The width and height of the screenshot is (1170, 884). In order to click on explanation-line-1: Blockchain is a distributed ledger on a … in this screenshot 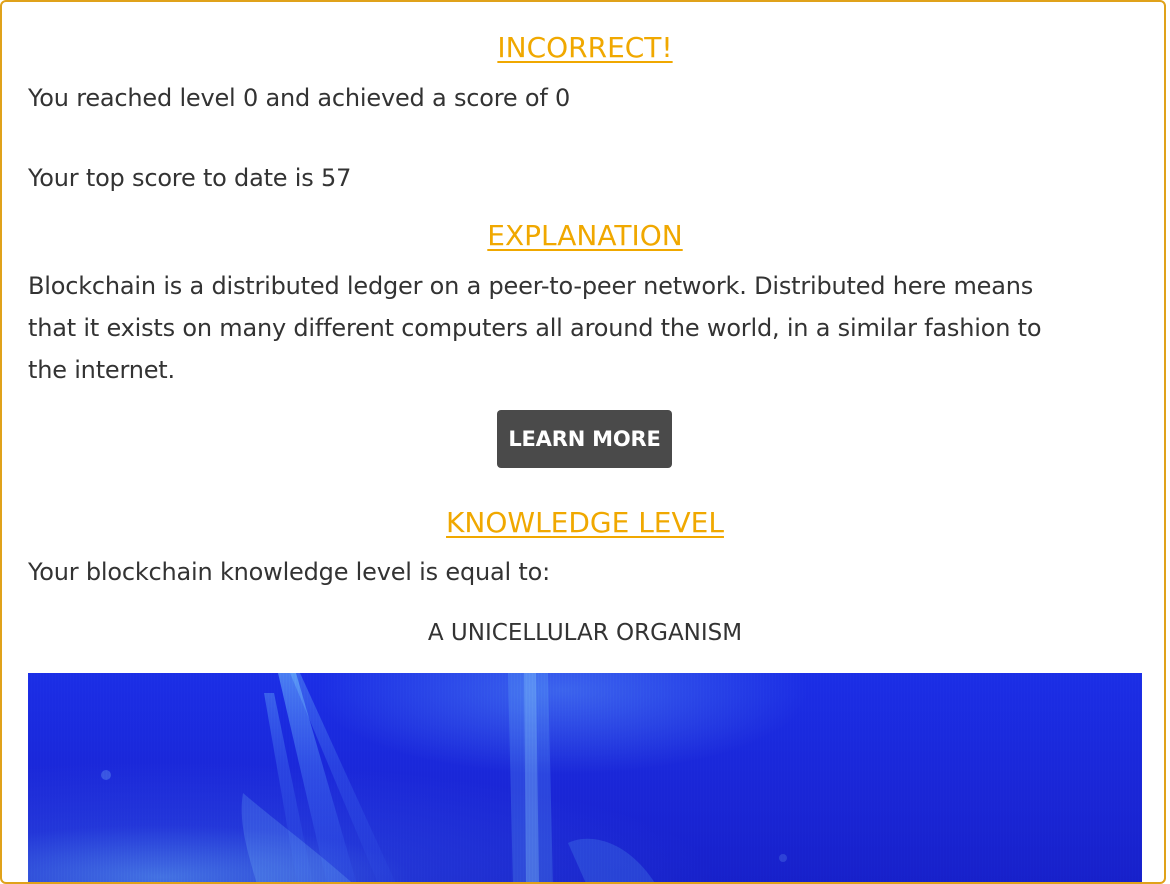, I will do `click(531, 286)`.